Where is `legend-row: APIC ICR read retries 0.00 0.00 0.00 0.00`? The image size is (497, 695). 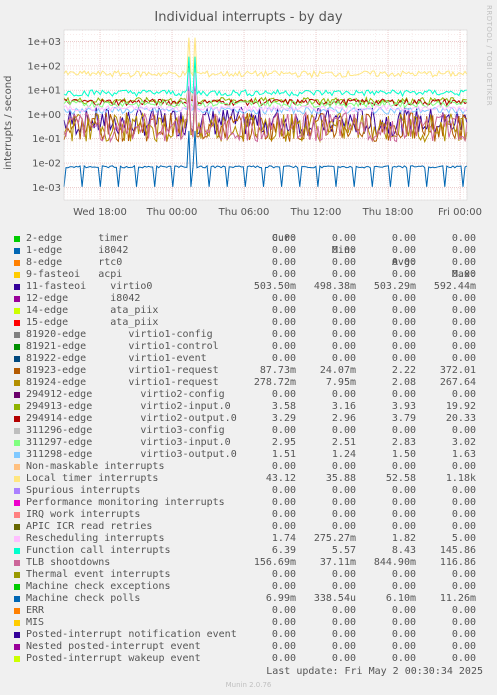
legend-row: APIC ICR read retries 0.00 0.00 0.00 0.00 is located at coordinates (248, 527).